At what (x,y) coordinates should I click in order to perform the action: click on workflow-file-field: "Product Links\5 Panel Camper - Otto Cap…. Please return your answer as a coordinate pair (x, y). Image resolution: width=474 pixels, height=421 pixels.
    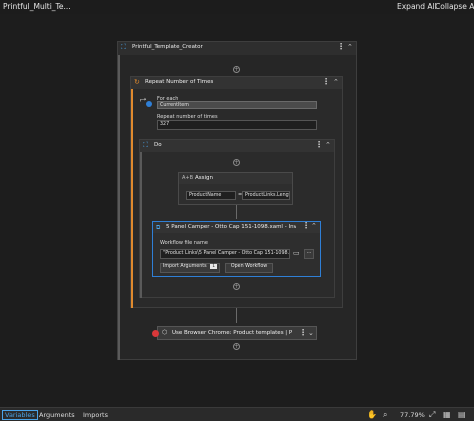
    Looking at the image, I should click on (225, 254).